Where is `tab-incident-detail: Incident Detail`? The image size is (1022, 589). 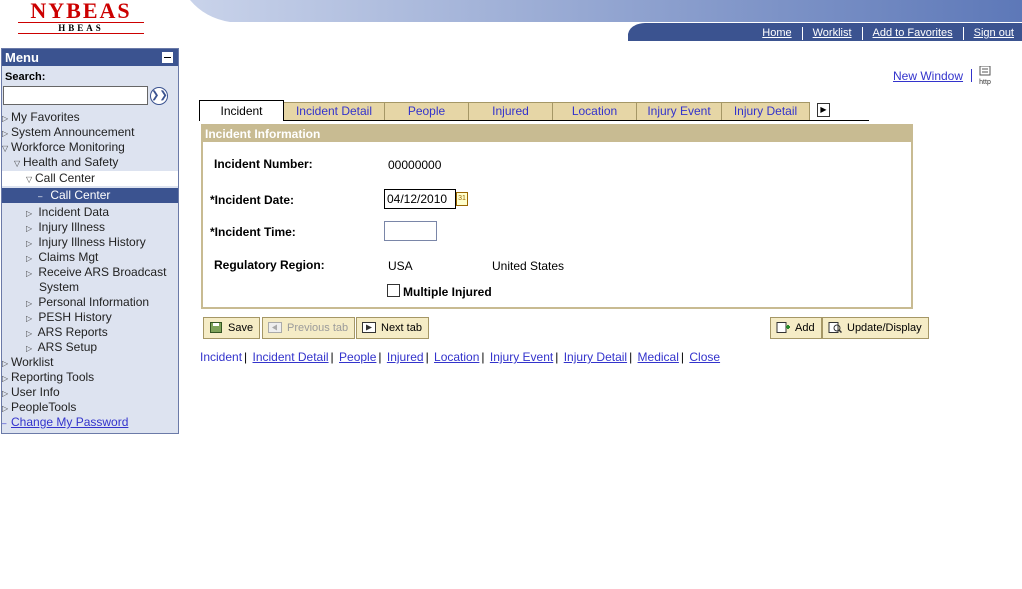
tab-incident-detail: Incident Detail is located at coordinates (334, 111).